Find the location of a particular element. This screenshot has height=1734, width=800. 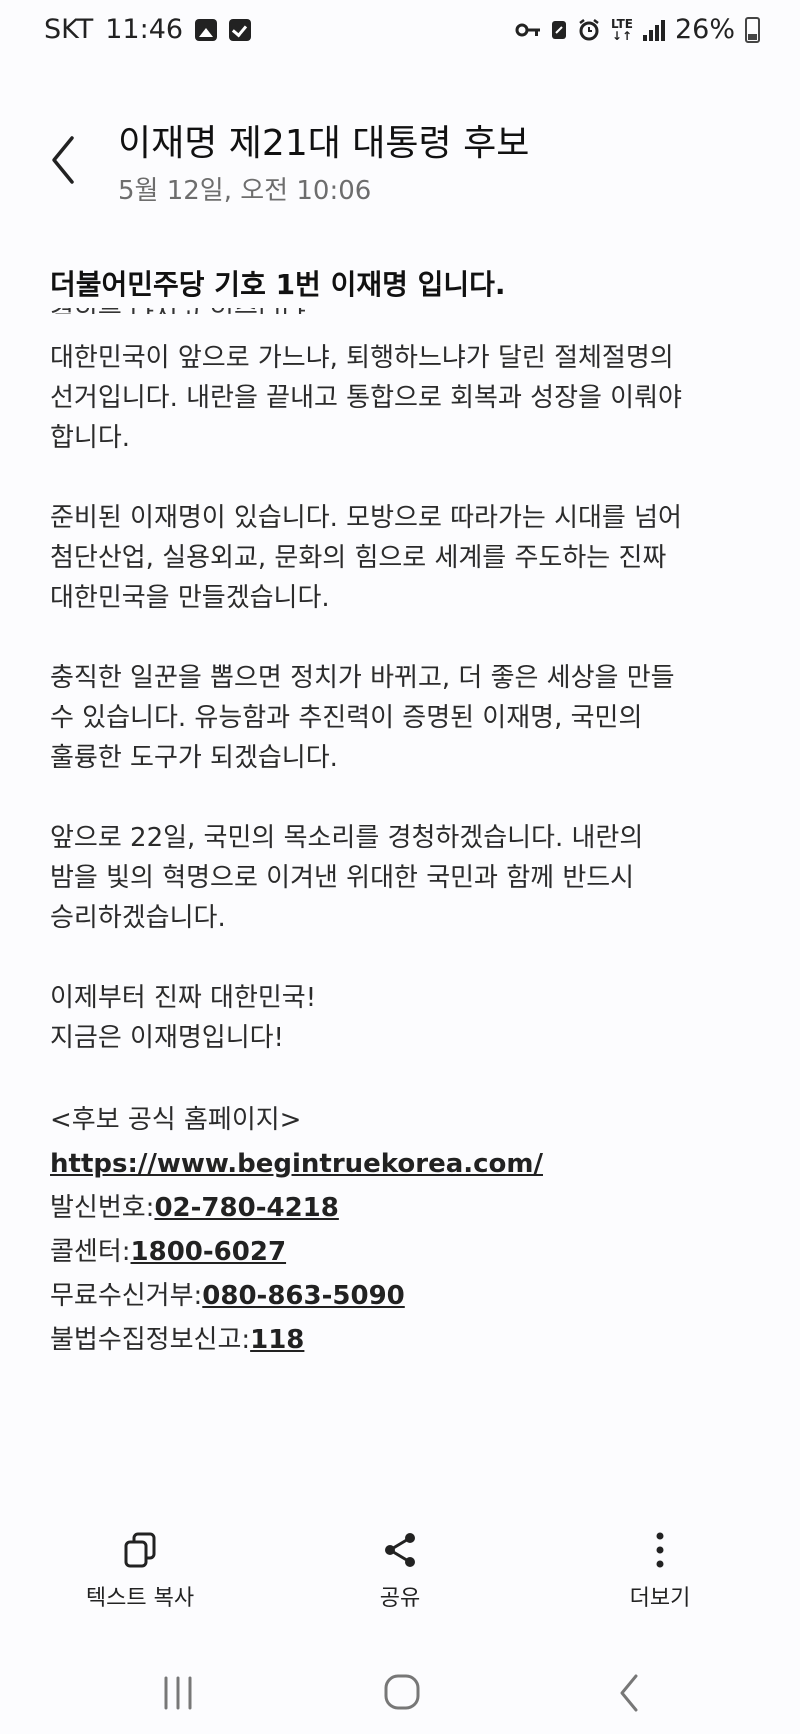

message-action-bar: 텍스트 복사 공유 더보기 is located at coordinates (400, 1575).